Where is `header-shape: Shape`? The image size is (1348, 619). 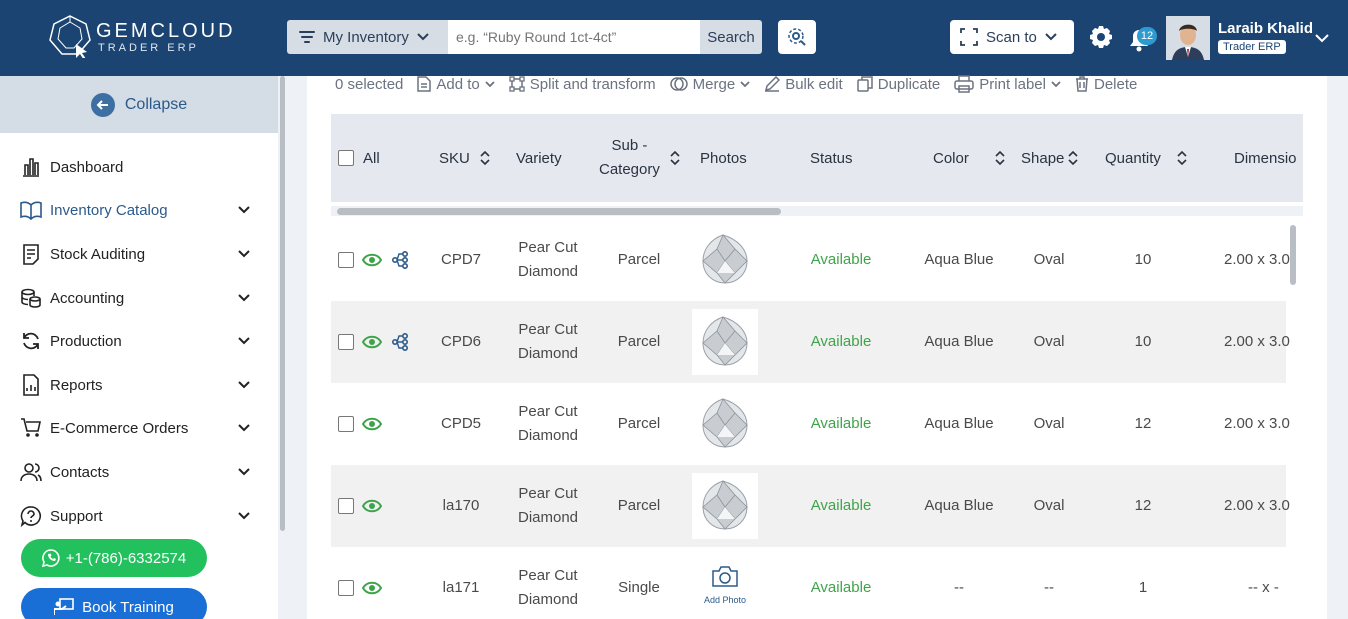
header-shape: Shape is located at coordinates (1049, 158).